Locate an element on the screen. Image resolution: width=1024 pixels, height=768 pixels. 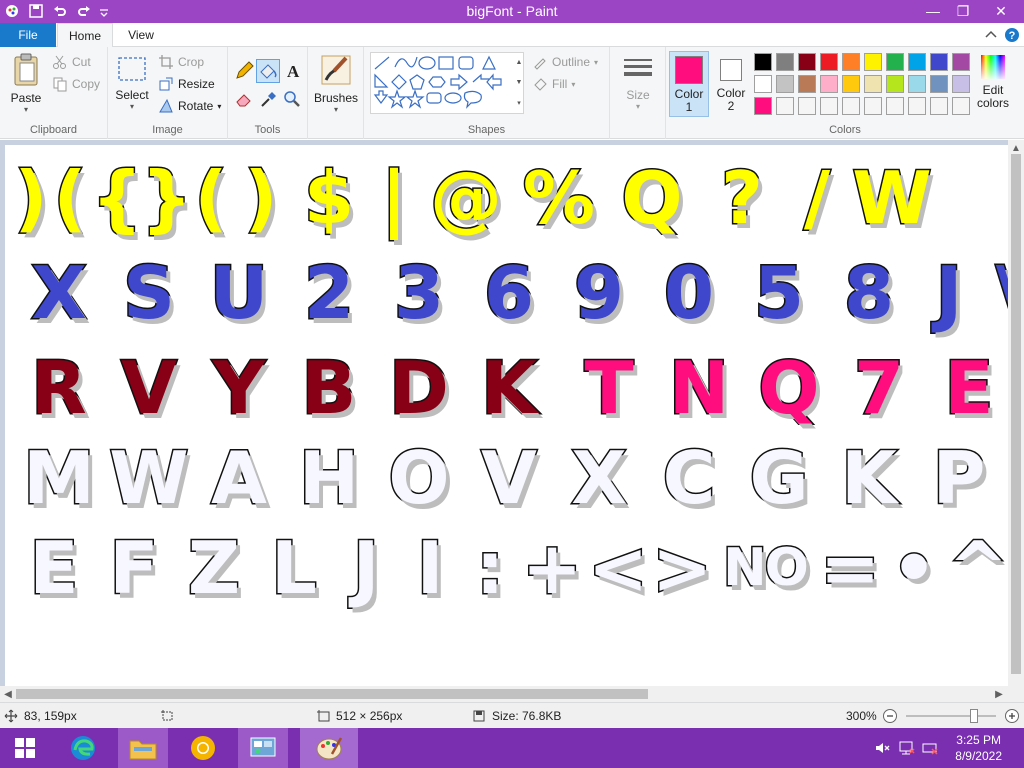
horizontal-scroll-thumb is located at coordinates (332, 694).